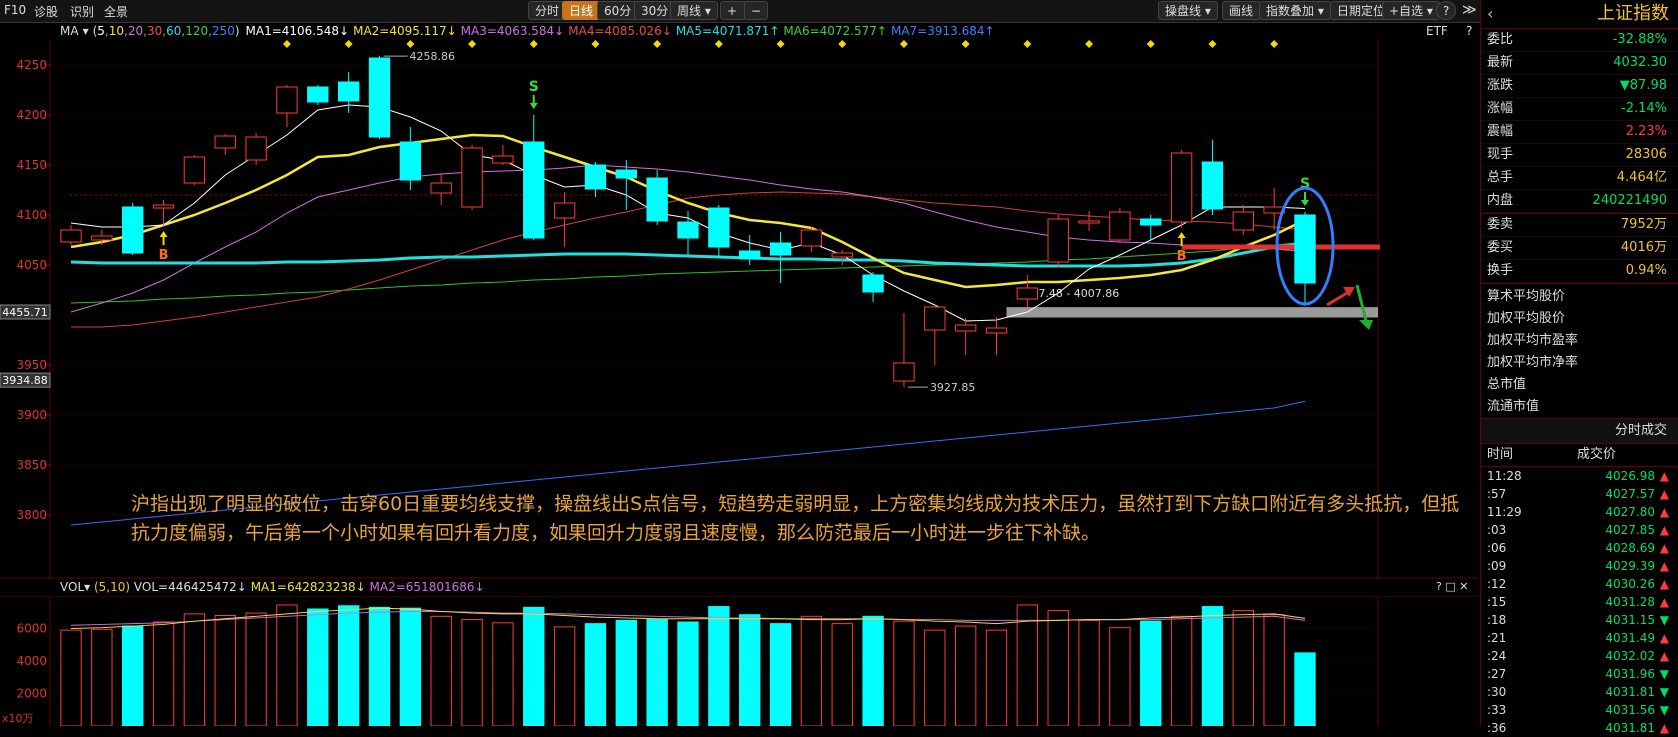  What do you see at coordinates (1497, 530) in the screenshot?
I see `tick-time: :03` at bounding box center [1497, 530].